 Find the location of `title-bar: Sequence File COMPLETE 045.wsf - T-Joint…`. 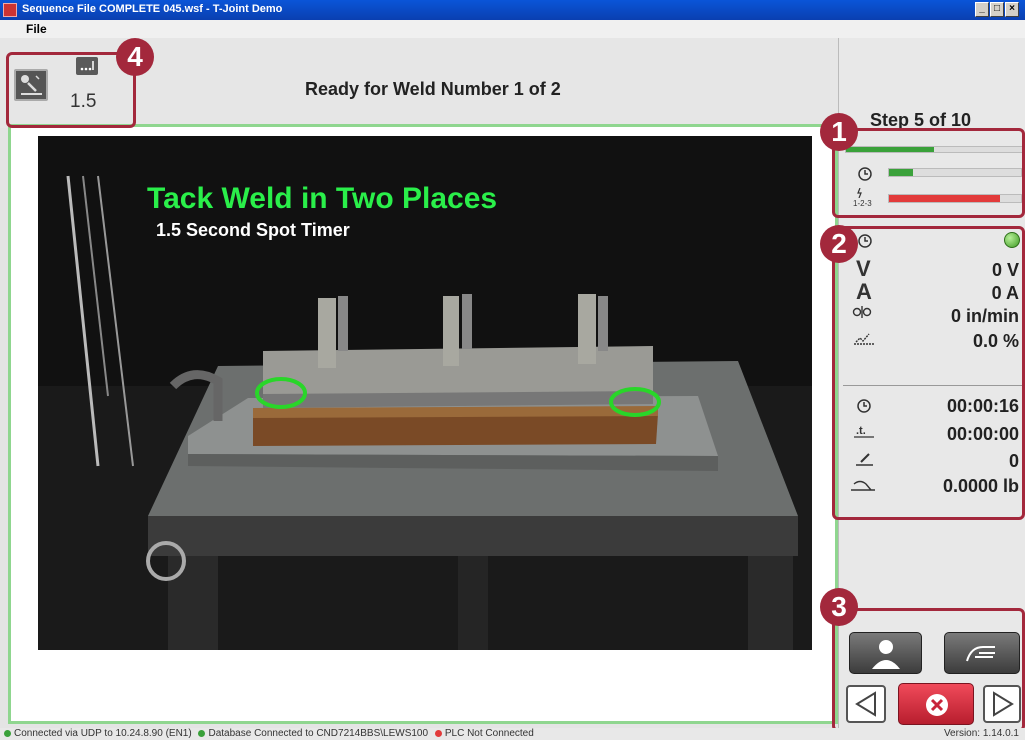

title-bar: Sequence File COMPLETE 045.wsf - T-Joint… is located at coordinates (512, 10).